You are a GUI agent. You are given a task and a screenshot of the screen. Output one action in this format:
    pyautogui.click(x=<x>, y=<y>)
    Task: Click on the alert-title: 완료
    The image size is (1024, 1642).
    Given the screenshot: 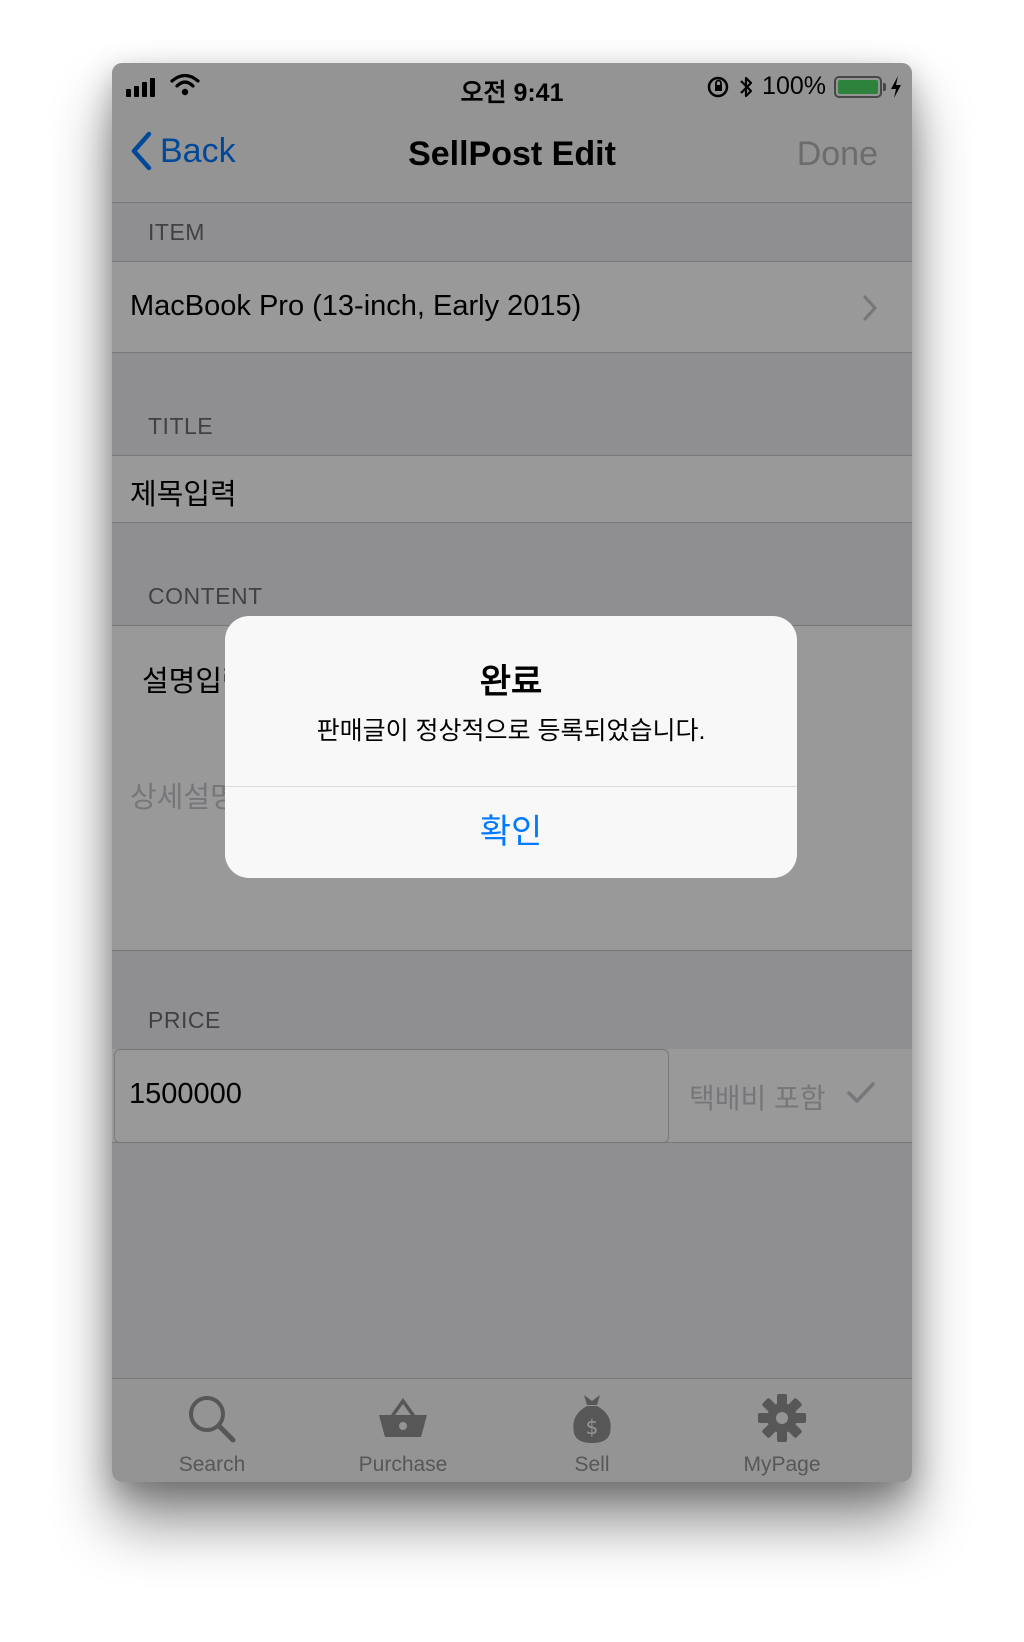 What is the action you would take?
    pyautogui.click(x=511, y=682)
    